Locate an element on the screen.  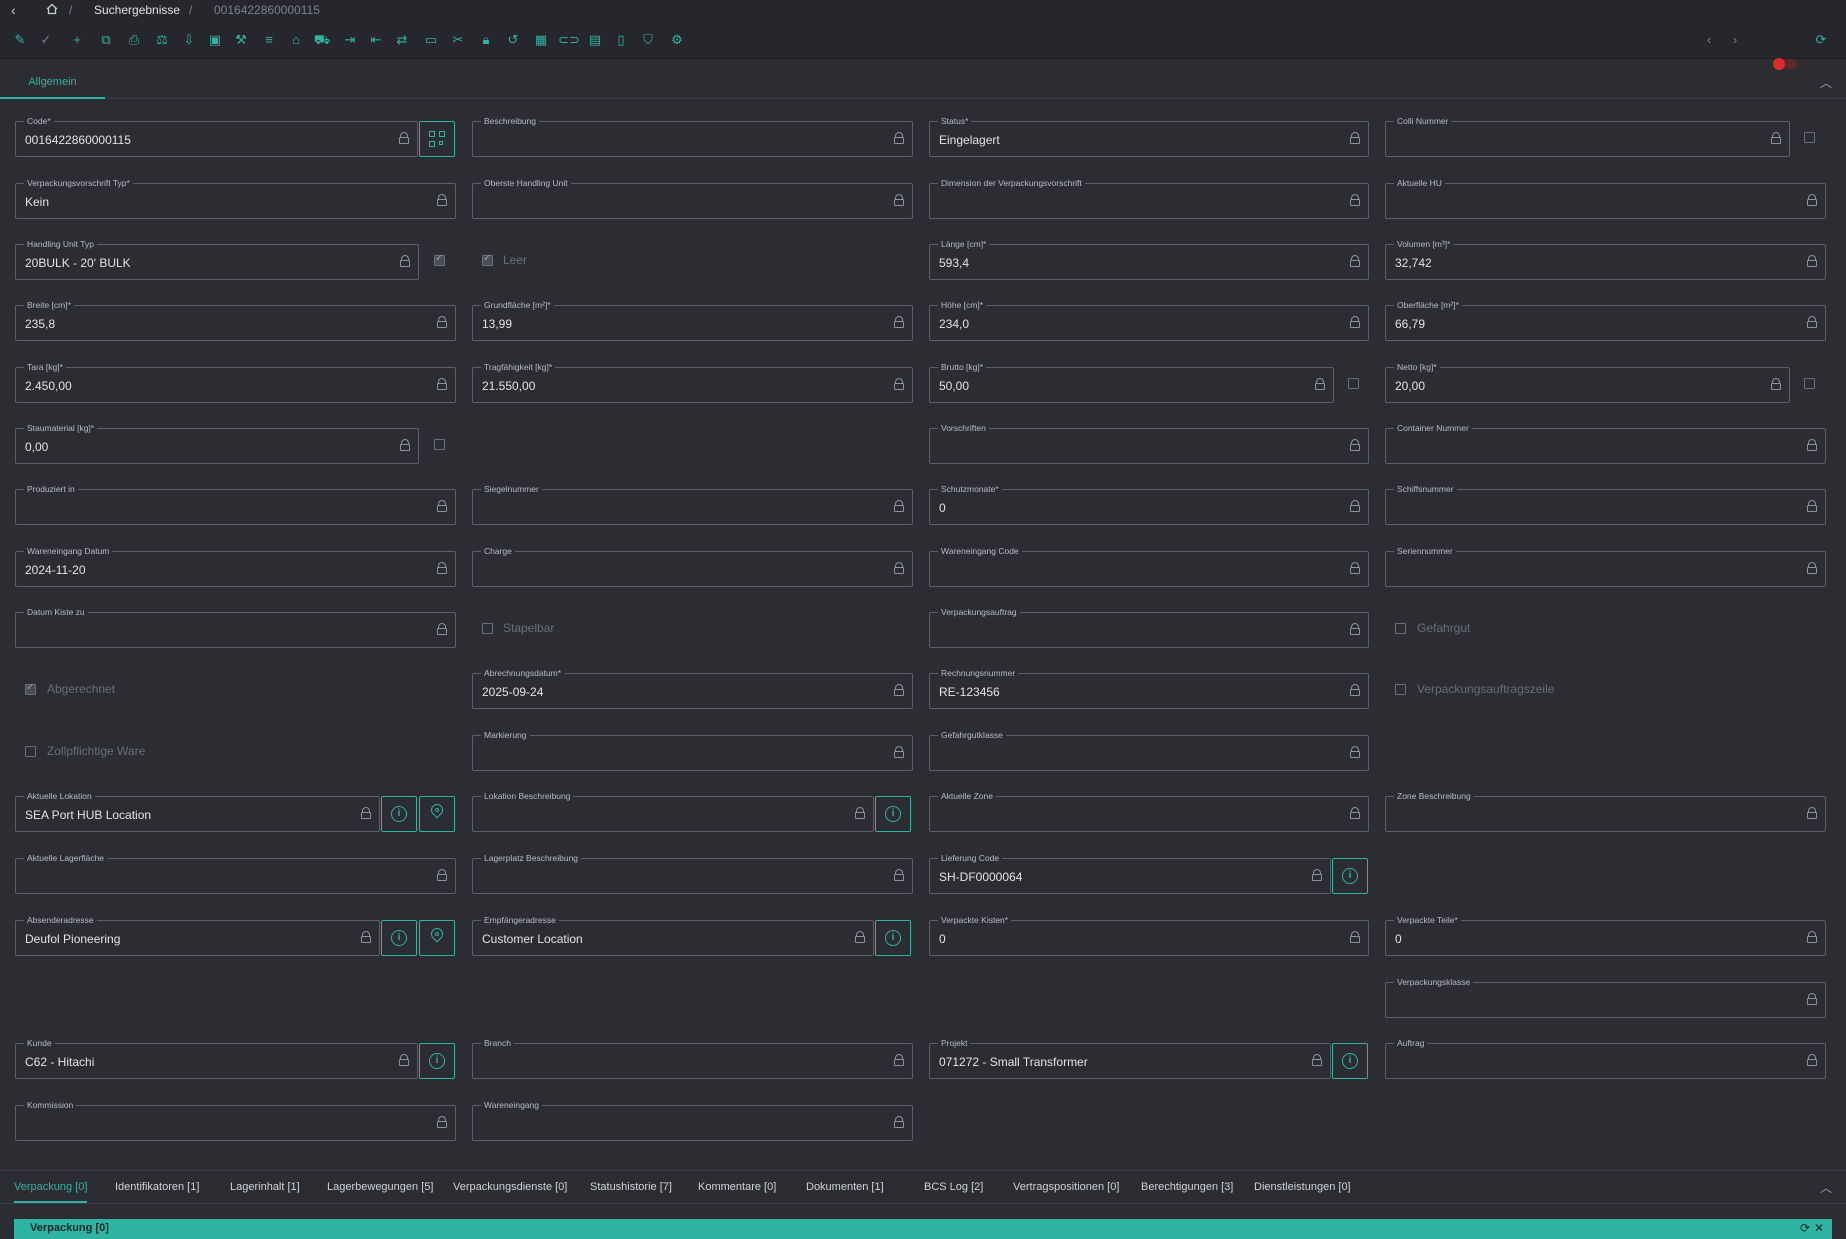
tab-dienstleistungen: Dienstleistungen [0] is located at coordinates (1302, 1187).